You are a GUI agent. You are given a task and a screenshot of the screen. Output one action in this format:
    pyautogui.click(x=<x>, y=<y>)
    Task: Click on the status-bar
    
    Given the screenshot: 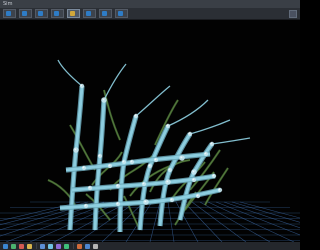 What is the action you would take?
    pyautogui.click(x=150, y=246)
    